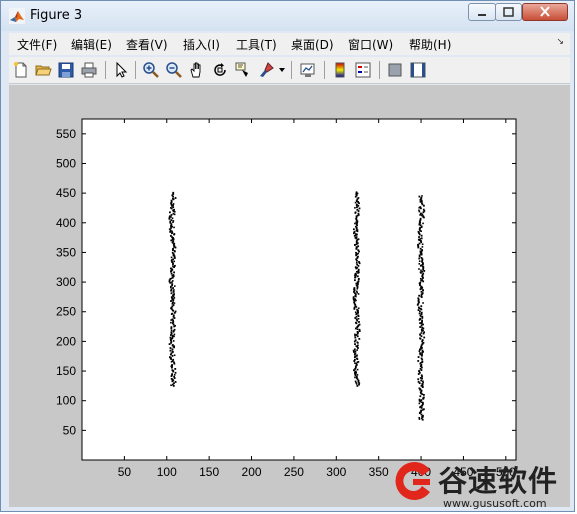 This screenshot has height=514, width=577. What do you see at coordinates (545, 12) in the screenshot?
I see `close-button` at bounding box center [545, 12].